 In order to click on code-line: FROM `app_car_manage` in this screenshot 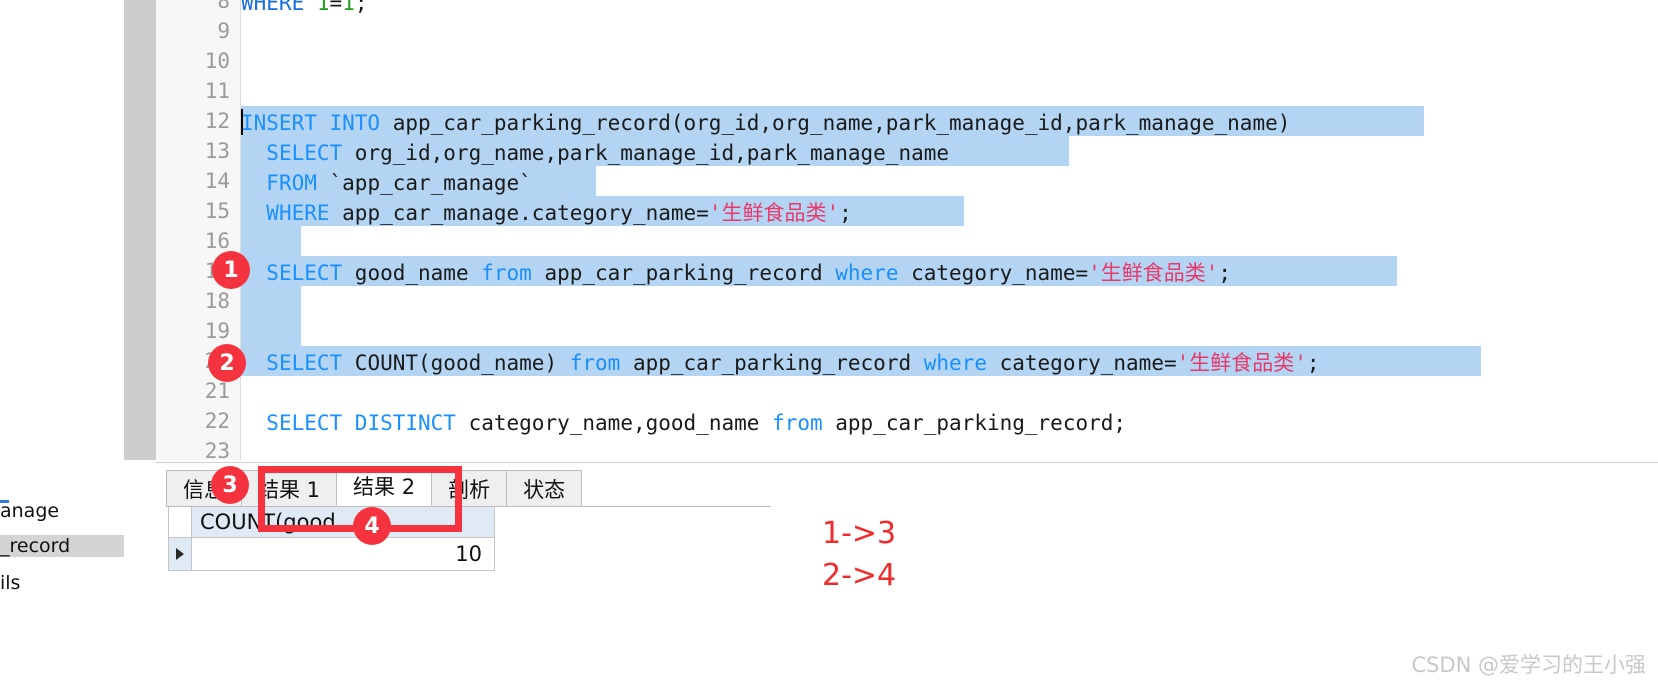, I will do `click(386, 183)`.